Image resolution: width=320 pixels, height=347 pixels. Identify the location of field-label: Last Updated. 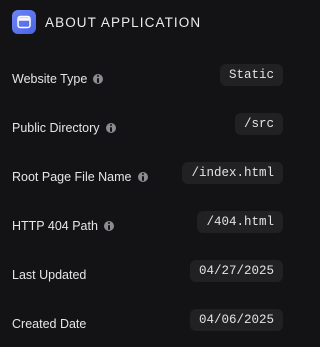
(49, 275).